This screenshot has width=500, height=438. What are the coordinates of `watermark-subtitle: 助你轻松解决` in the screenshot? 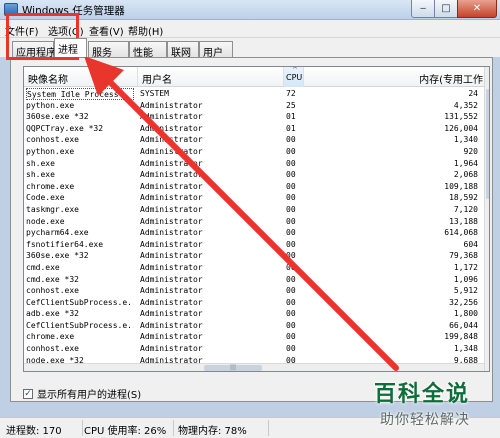 It's located at (425, 420).